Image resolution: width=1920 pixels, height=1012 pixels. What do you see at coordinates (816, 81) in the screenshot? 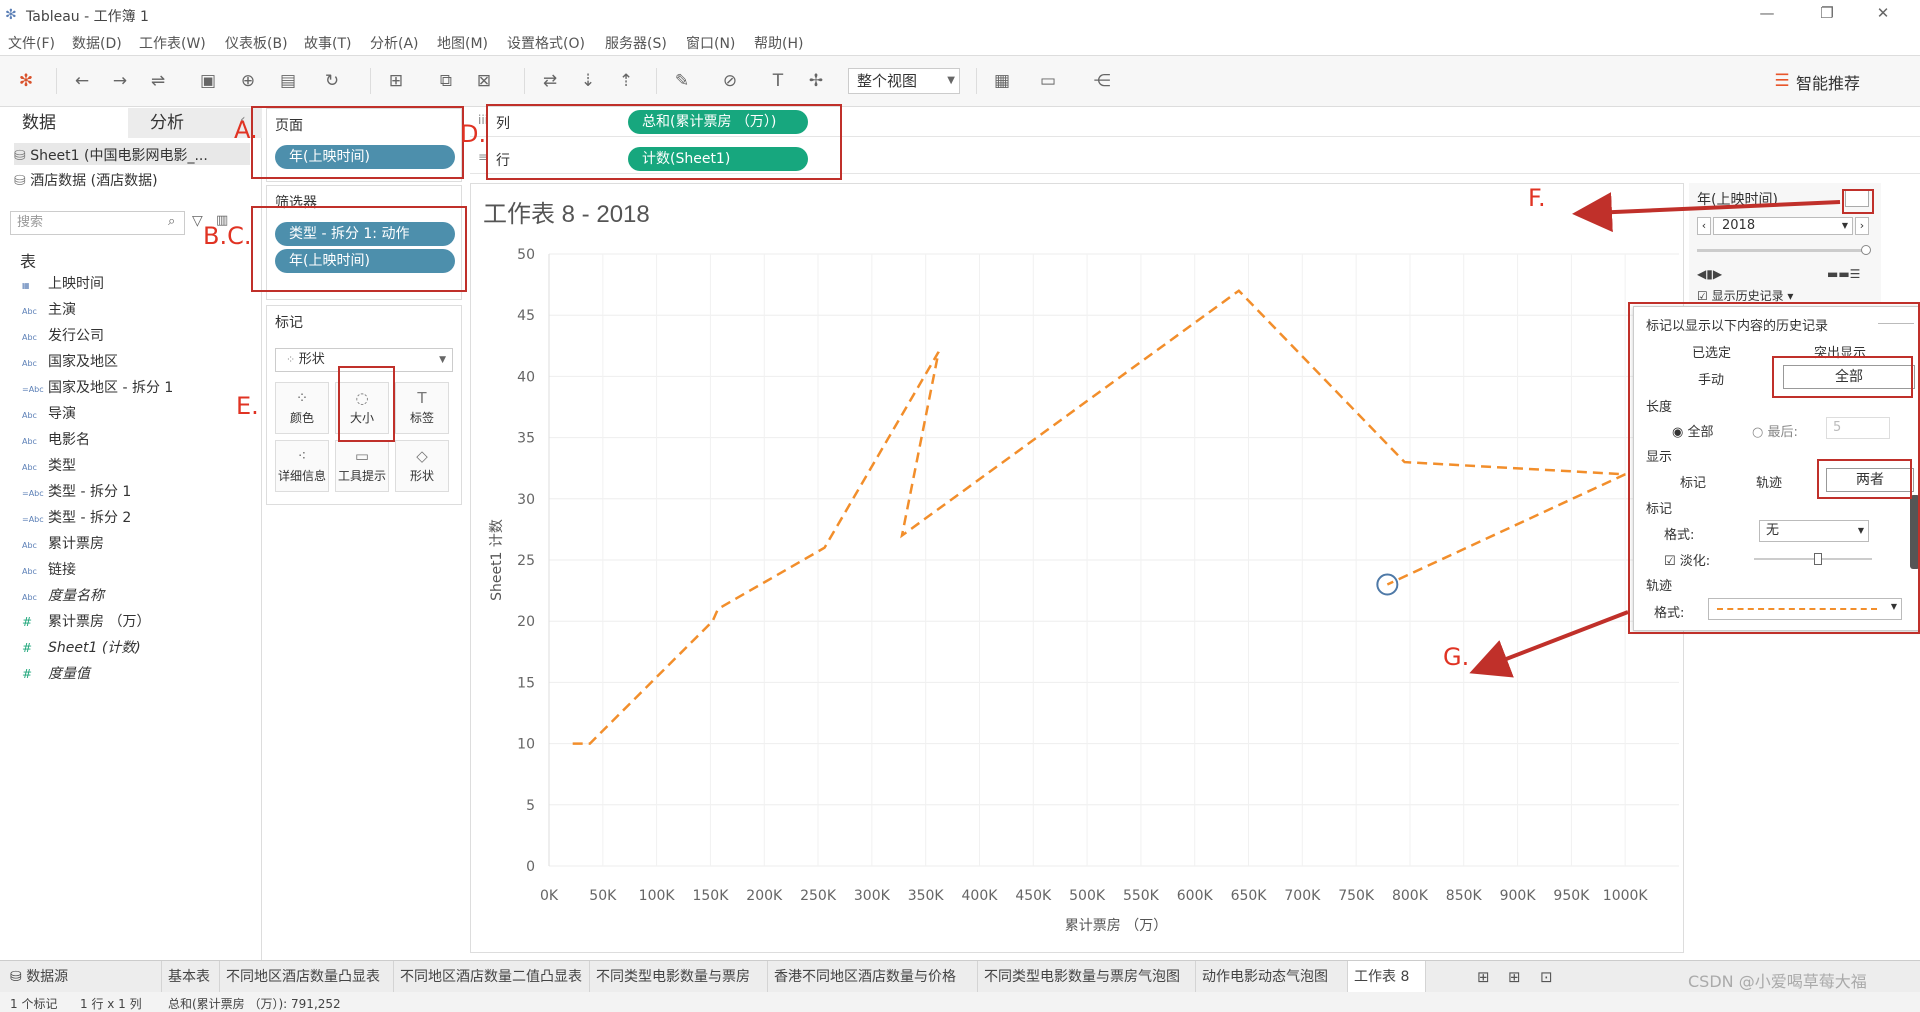
I see `fix-axes-icon: ✢` at bounding box center [816, 81].